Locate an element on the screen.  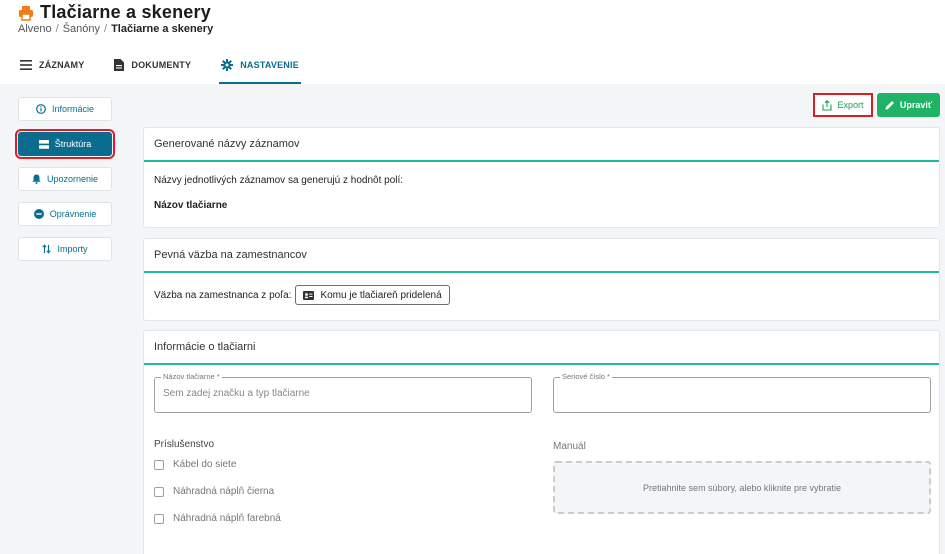
bell-icon is located at coordinates (36, 179).